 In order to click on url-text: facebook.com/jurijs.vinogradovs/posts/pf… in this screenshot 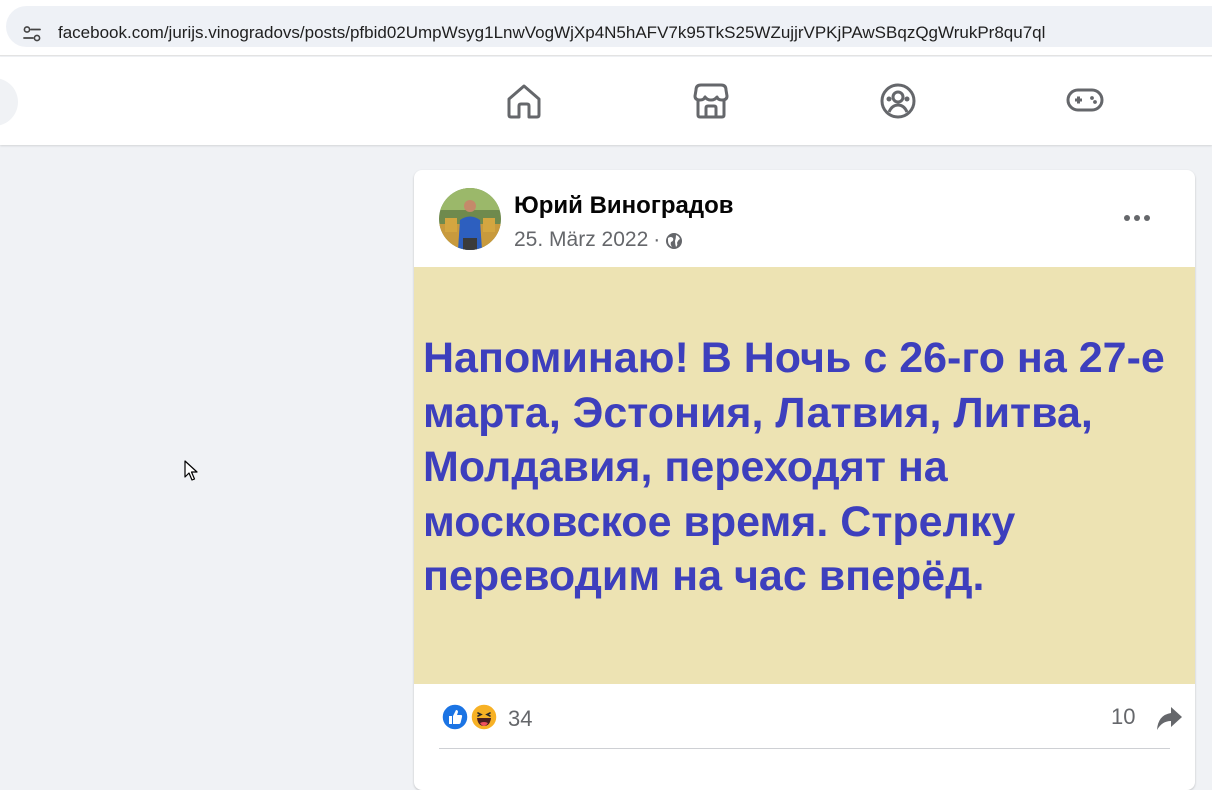, I will do `click(551, 33)`.